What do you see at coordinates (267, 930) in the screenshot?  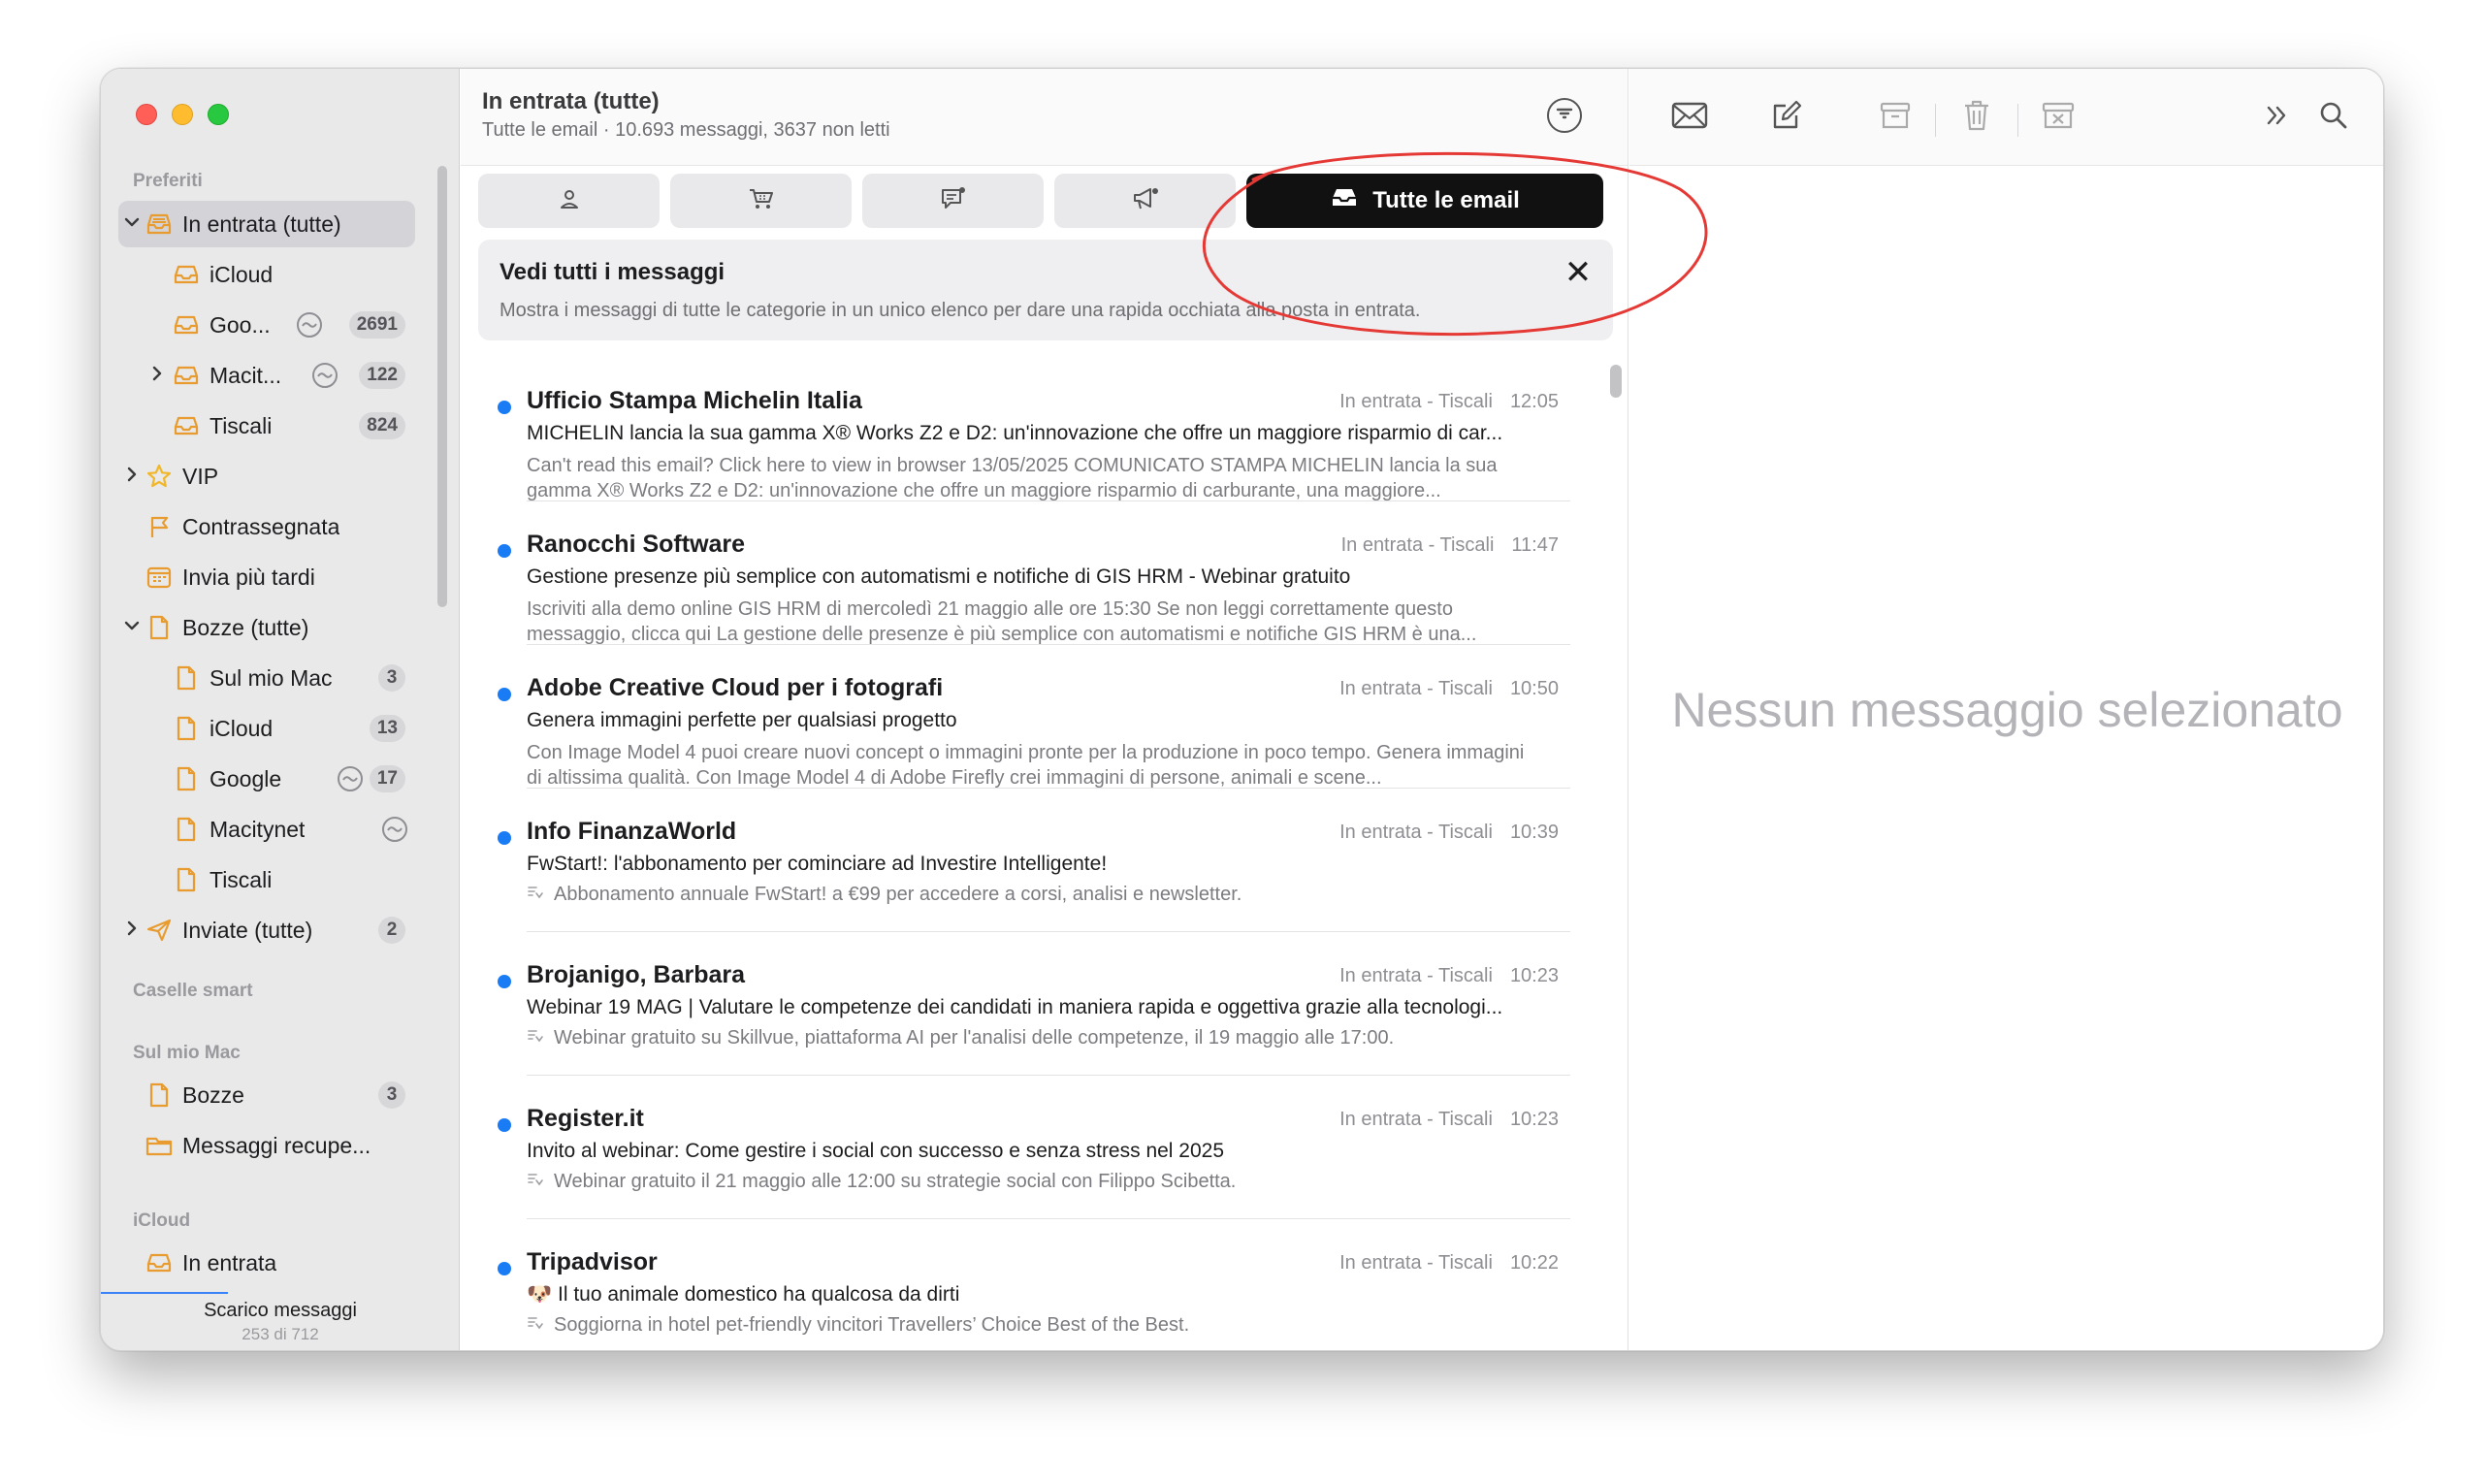 I see `sidebar-item-all-sent: Inviate (tutte) 2` at bounding box center [267, 930].